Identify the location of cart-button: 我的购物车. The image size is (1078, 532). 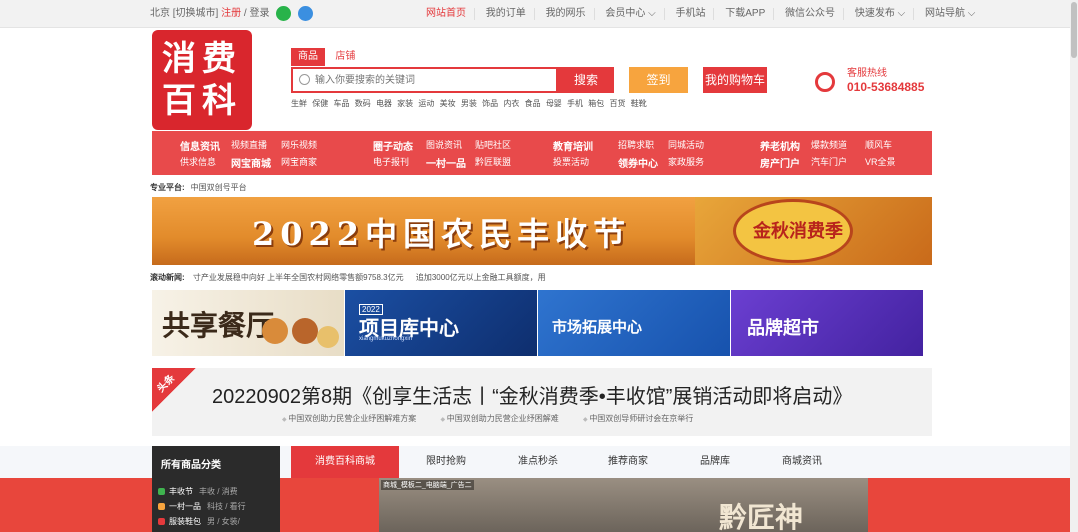
(735, 80).